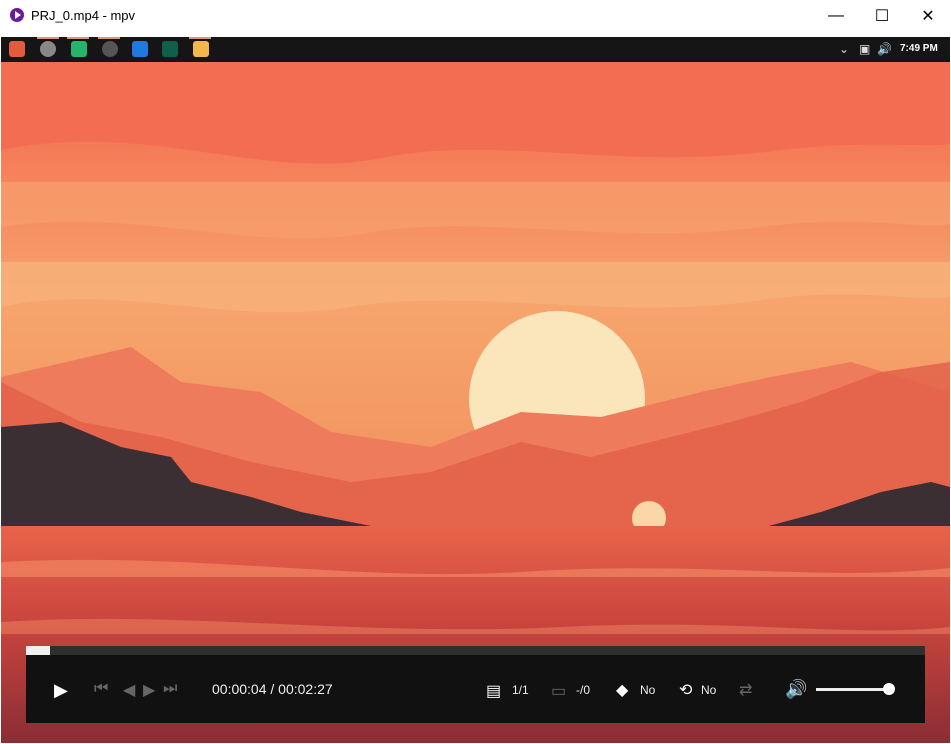  I want to click on time-display: 00:00:04 / 00:02:27, so click(272, 689).